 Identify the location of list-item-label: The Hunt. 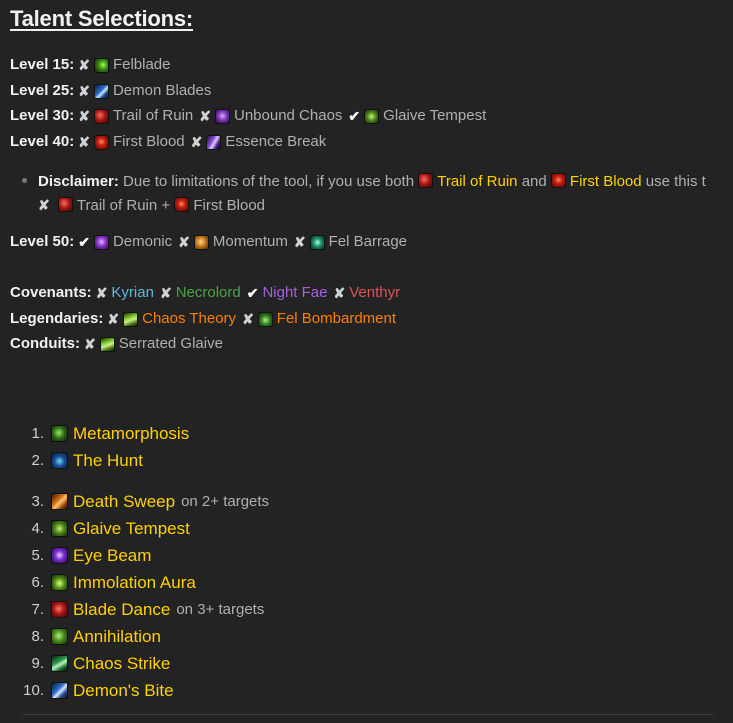
(108, 461).